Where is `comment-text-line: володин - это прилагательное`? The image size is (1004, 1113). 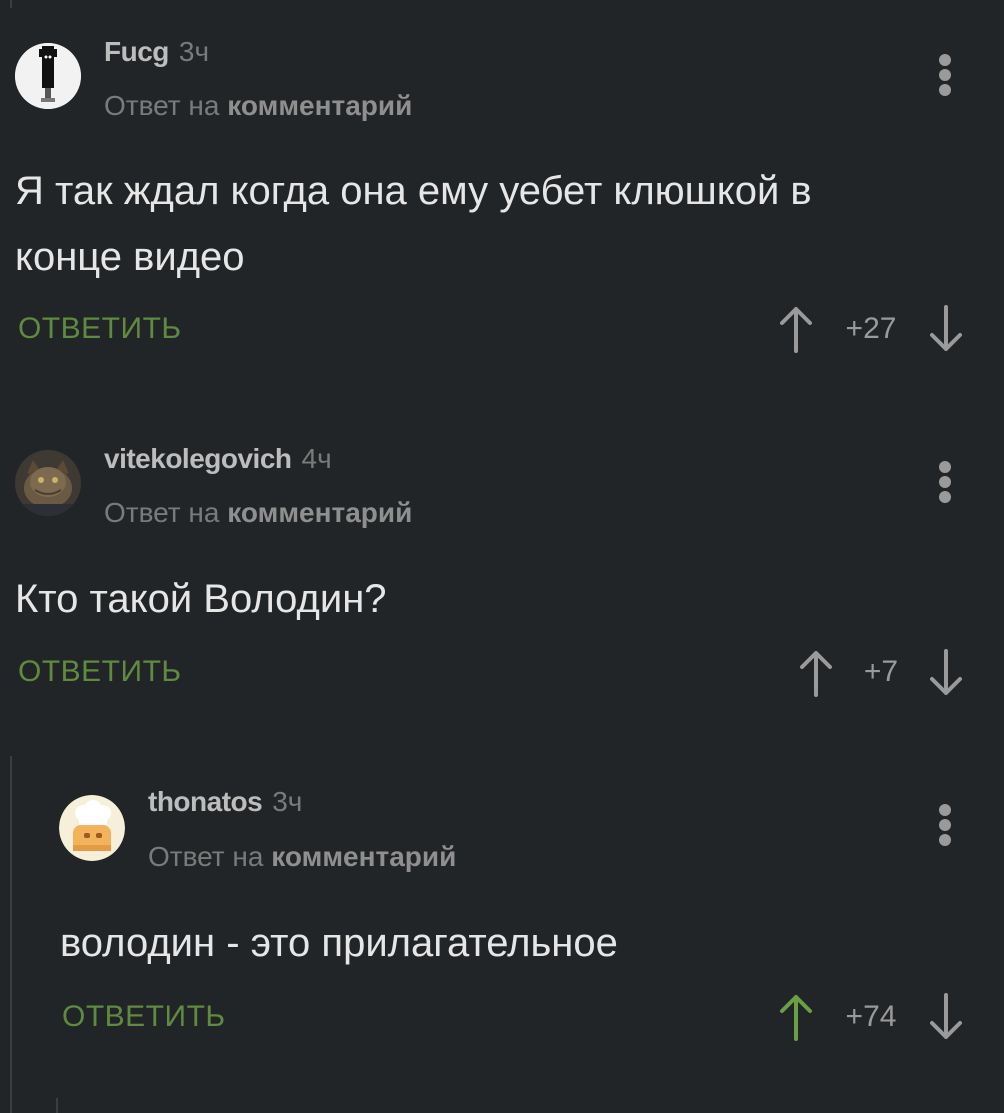
comment-text-line: володин - это прилагательное is located at coordinates (339, 943).